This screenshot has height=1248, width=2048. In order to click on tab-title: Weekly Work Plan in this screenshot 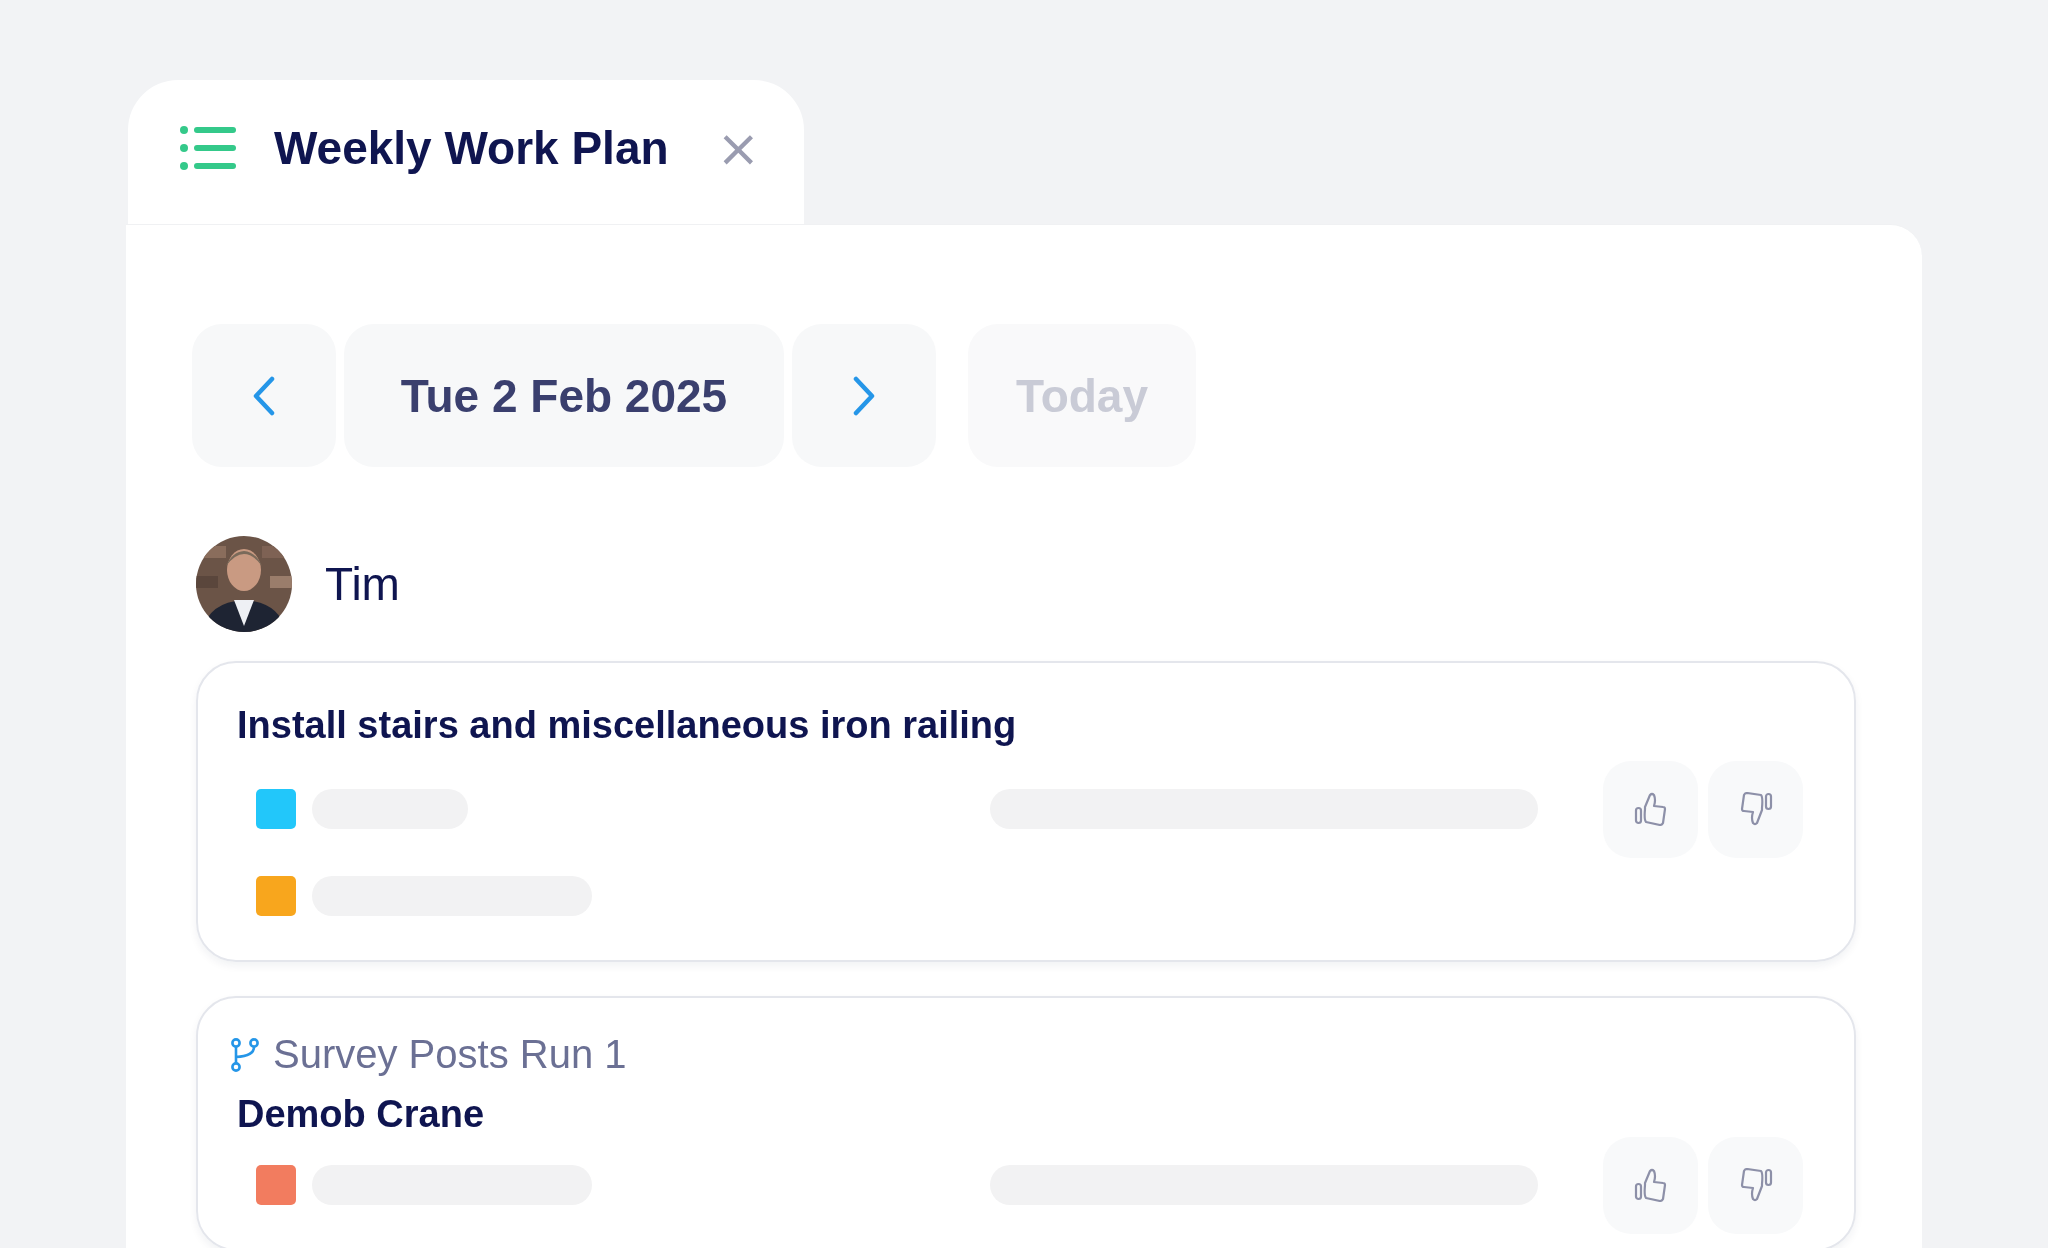, I will do `click(471, 148)`.